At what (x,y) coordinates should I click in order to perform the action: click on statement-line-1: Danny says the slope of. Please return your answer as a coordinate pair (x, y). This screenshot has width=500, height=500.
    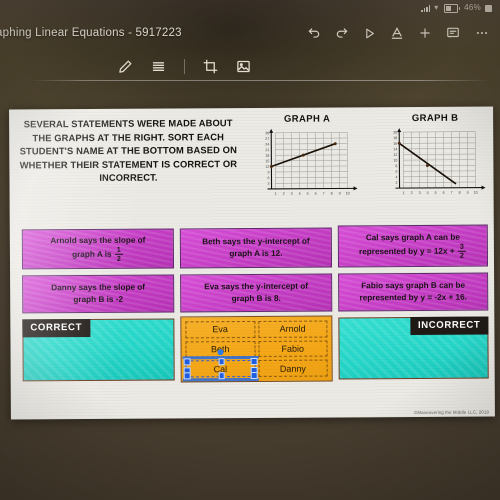
    Looking at the image, I should click on (98, 287).